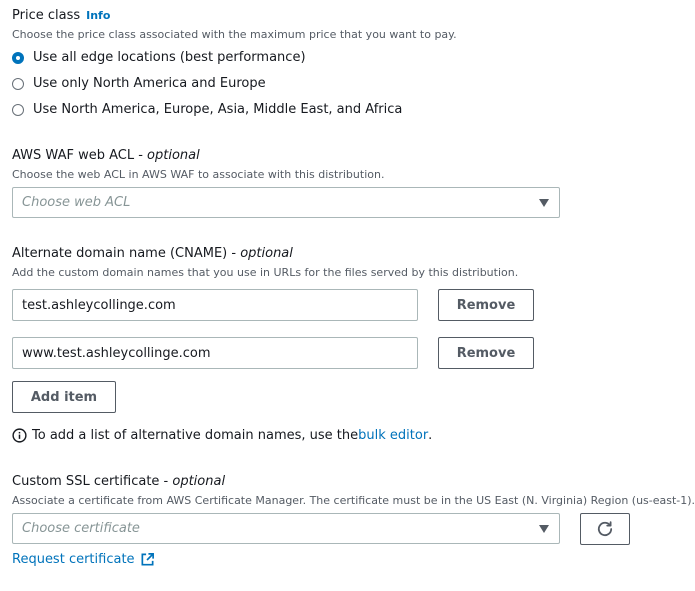 This screenshot has width=695, height=591. I want to click on price-class-heading: Price class Info, so click(61, 15).